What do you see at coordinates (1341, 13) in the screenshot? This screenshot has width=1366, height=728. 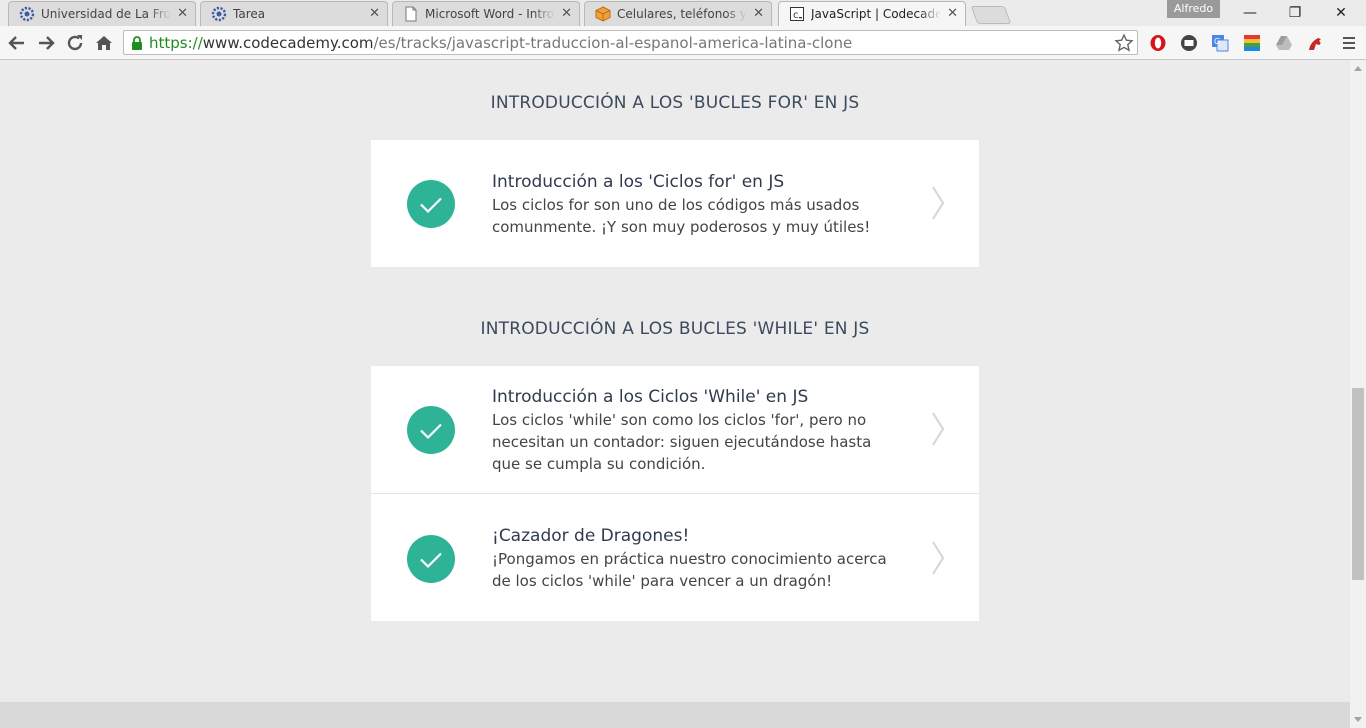 I see `window-close-button: ✕` at bounding box center [1341, 13].